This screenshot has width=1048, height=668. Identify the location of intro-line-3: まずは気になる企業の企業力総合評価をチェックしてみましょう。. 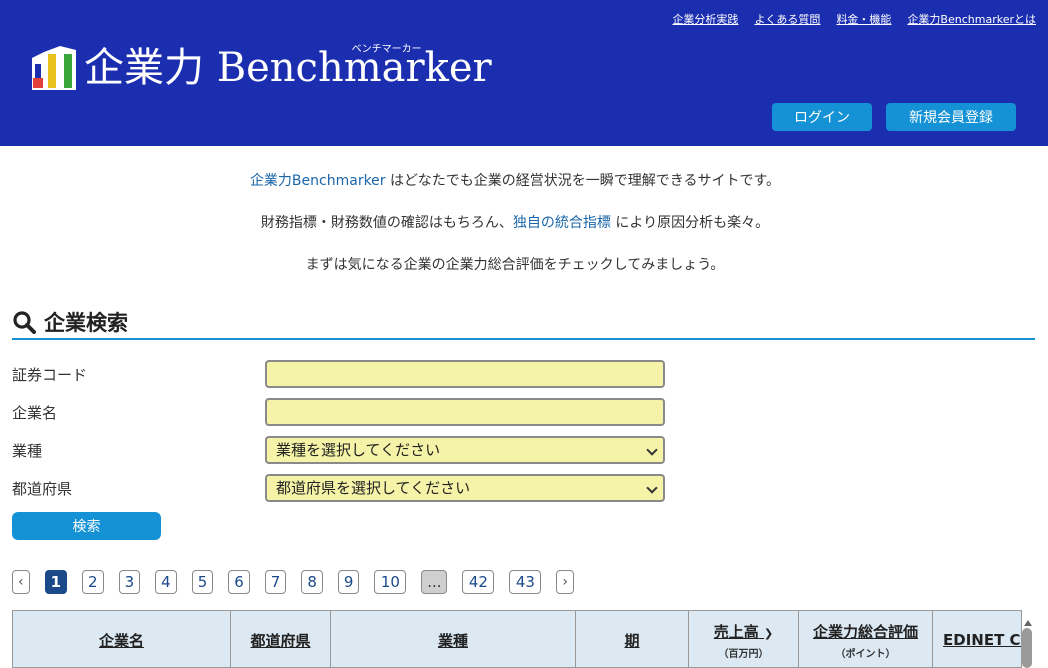
(515, 265).